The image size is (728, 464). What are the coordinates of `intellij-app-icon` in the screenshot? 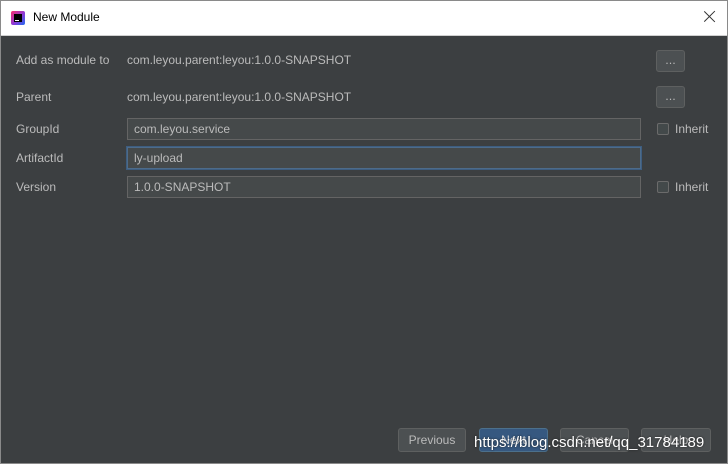 It's located at (18, 18).